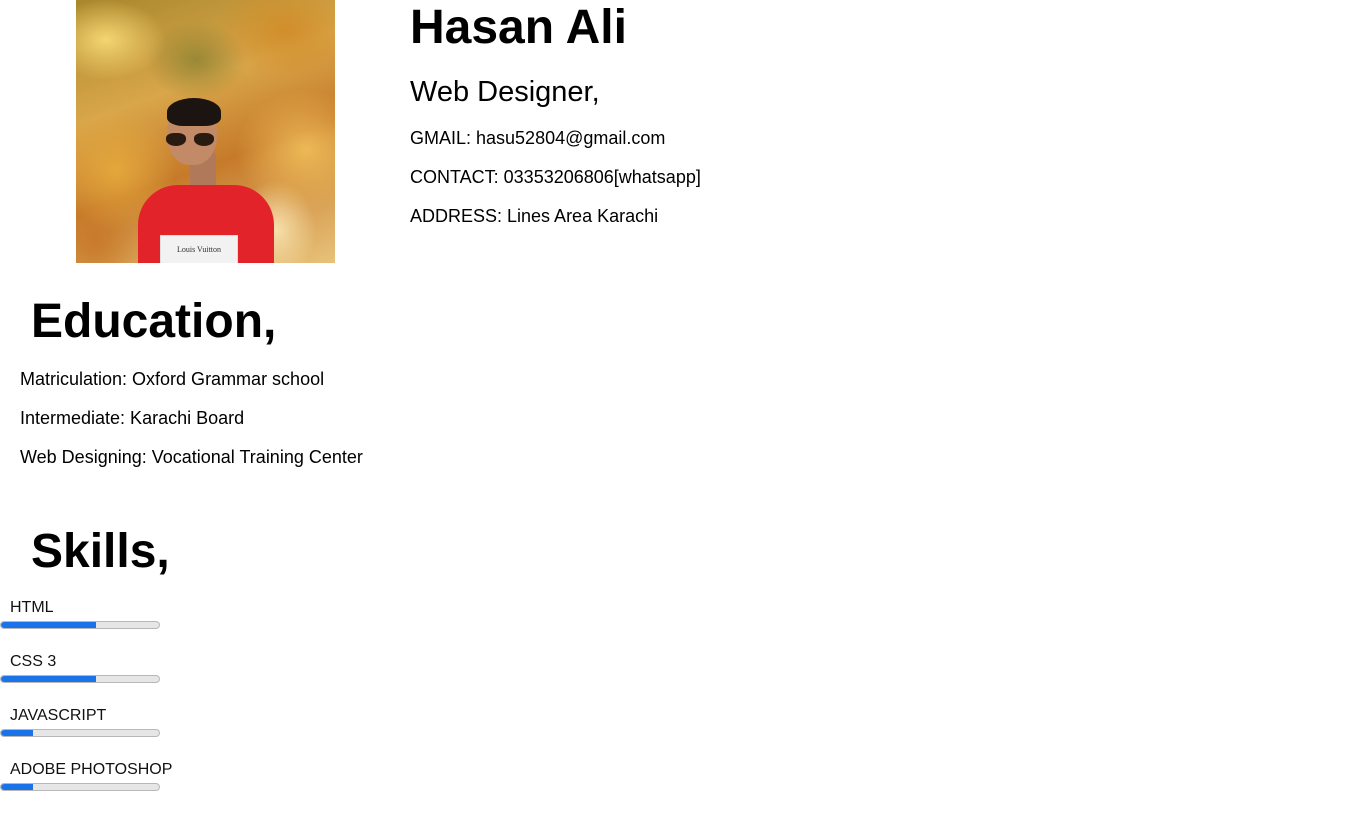 Image resolution: width=1366 pixels, height=821 pixels. What do you see at coordinates (190, 140) in the screenshot?
I see `photo-sunglasses` at bounding box center [190, 140].